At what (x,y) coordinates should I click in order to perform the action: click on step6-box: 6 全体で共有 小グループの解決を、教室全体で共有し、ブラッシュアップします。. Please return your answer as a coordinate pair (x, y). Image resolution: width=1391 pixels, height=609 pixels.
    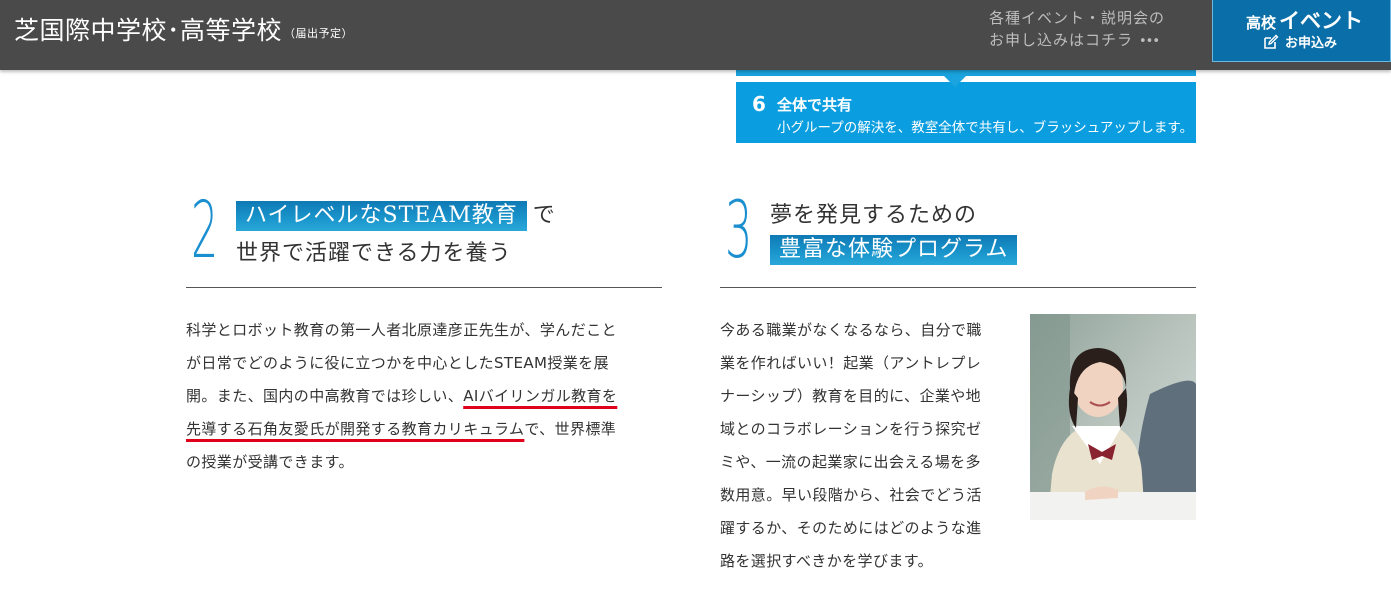
    Looking at the image, I should click on (966, 112).